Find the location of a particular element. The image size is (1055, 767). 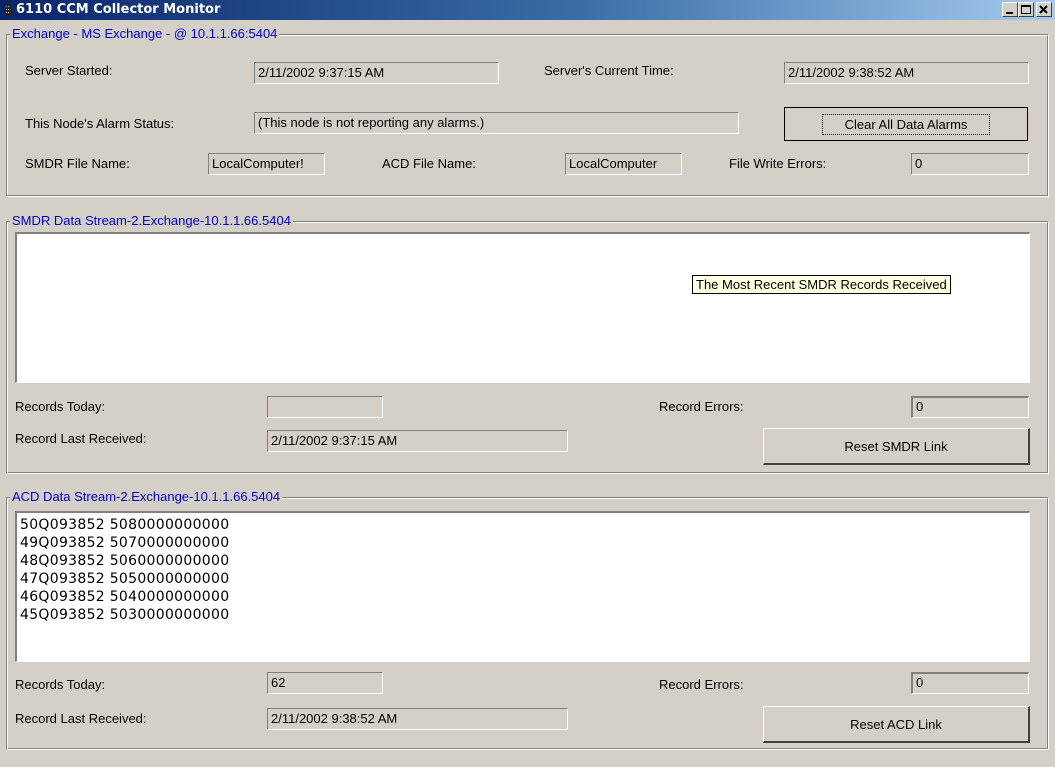

acd-record-line: 45Q093852 5030000000000 is located at coordinates (125, 615).